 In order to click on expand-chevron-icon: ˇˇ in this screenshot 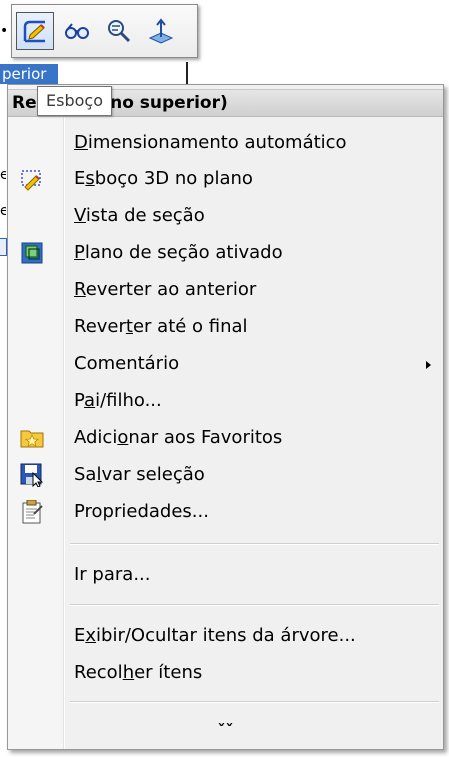, I will do `click(225, 730)`.